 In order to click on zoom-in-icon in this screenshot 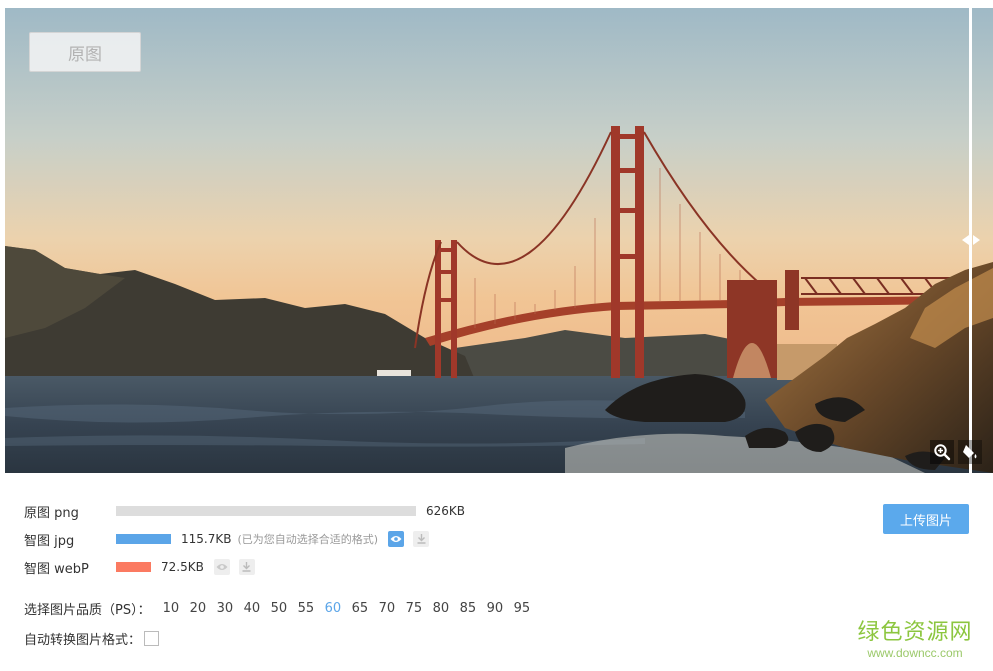, I will do `click(942, 452)`.